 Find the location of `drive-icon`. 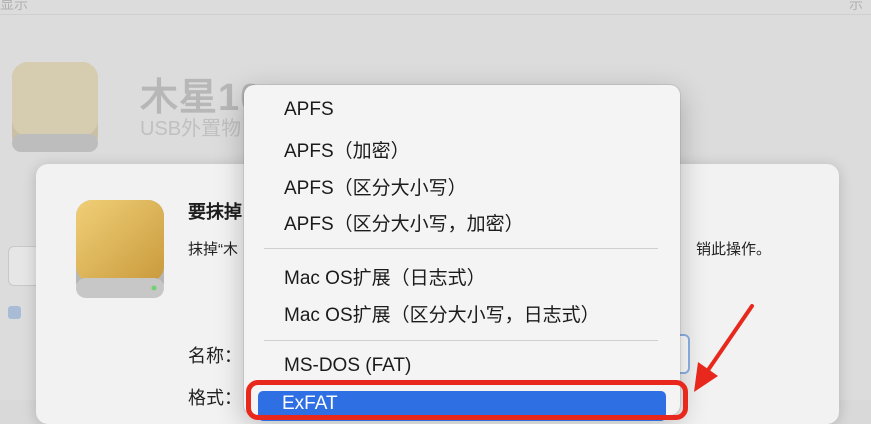

drive-icon is located at coordinates (120, 249).